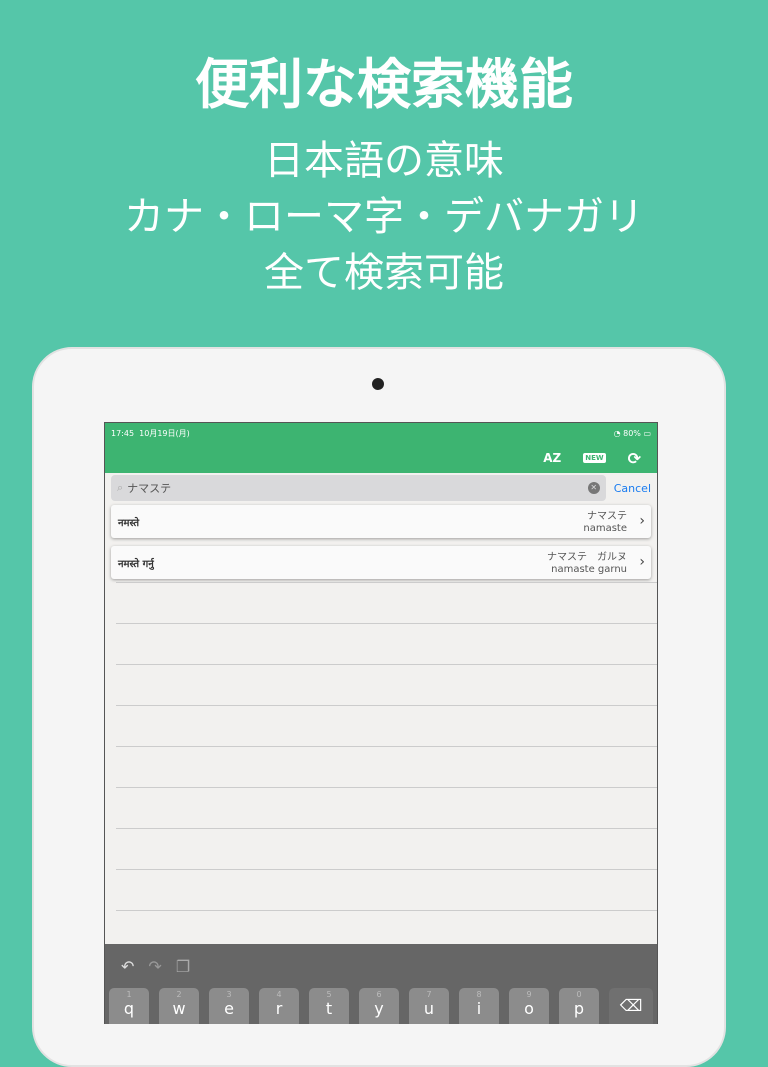 This screenshot has height=1067, width=768. What do you see at coordinates (127, 966) in the screenshot?
I see `undo-icon: ↶` at bounding box center [127, 966].